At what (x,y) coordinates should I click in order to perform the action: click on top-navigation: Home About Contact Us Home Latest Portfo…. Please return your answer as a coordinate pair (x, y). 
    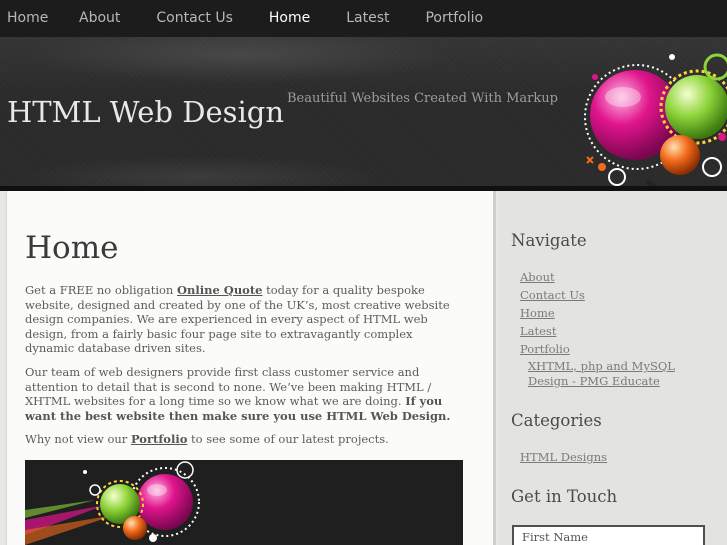
    Looking at the image, I should click on (363, 18).